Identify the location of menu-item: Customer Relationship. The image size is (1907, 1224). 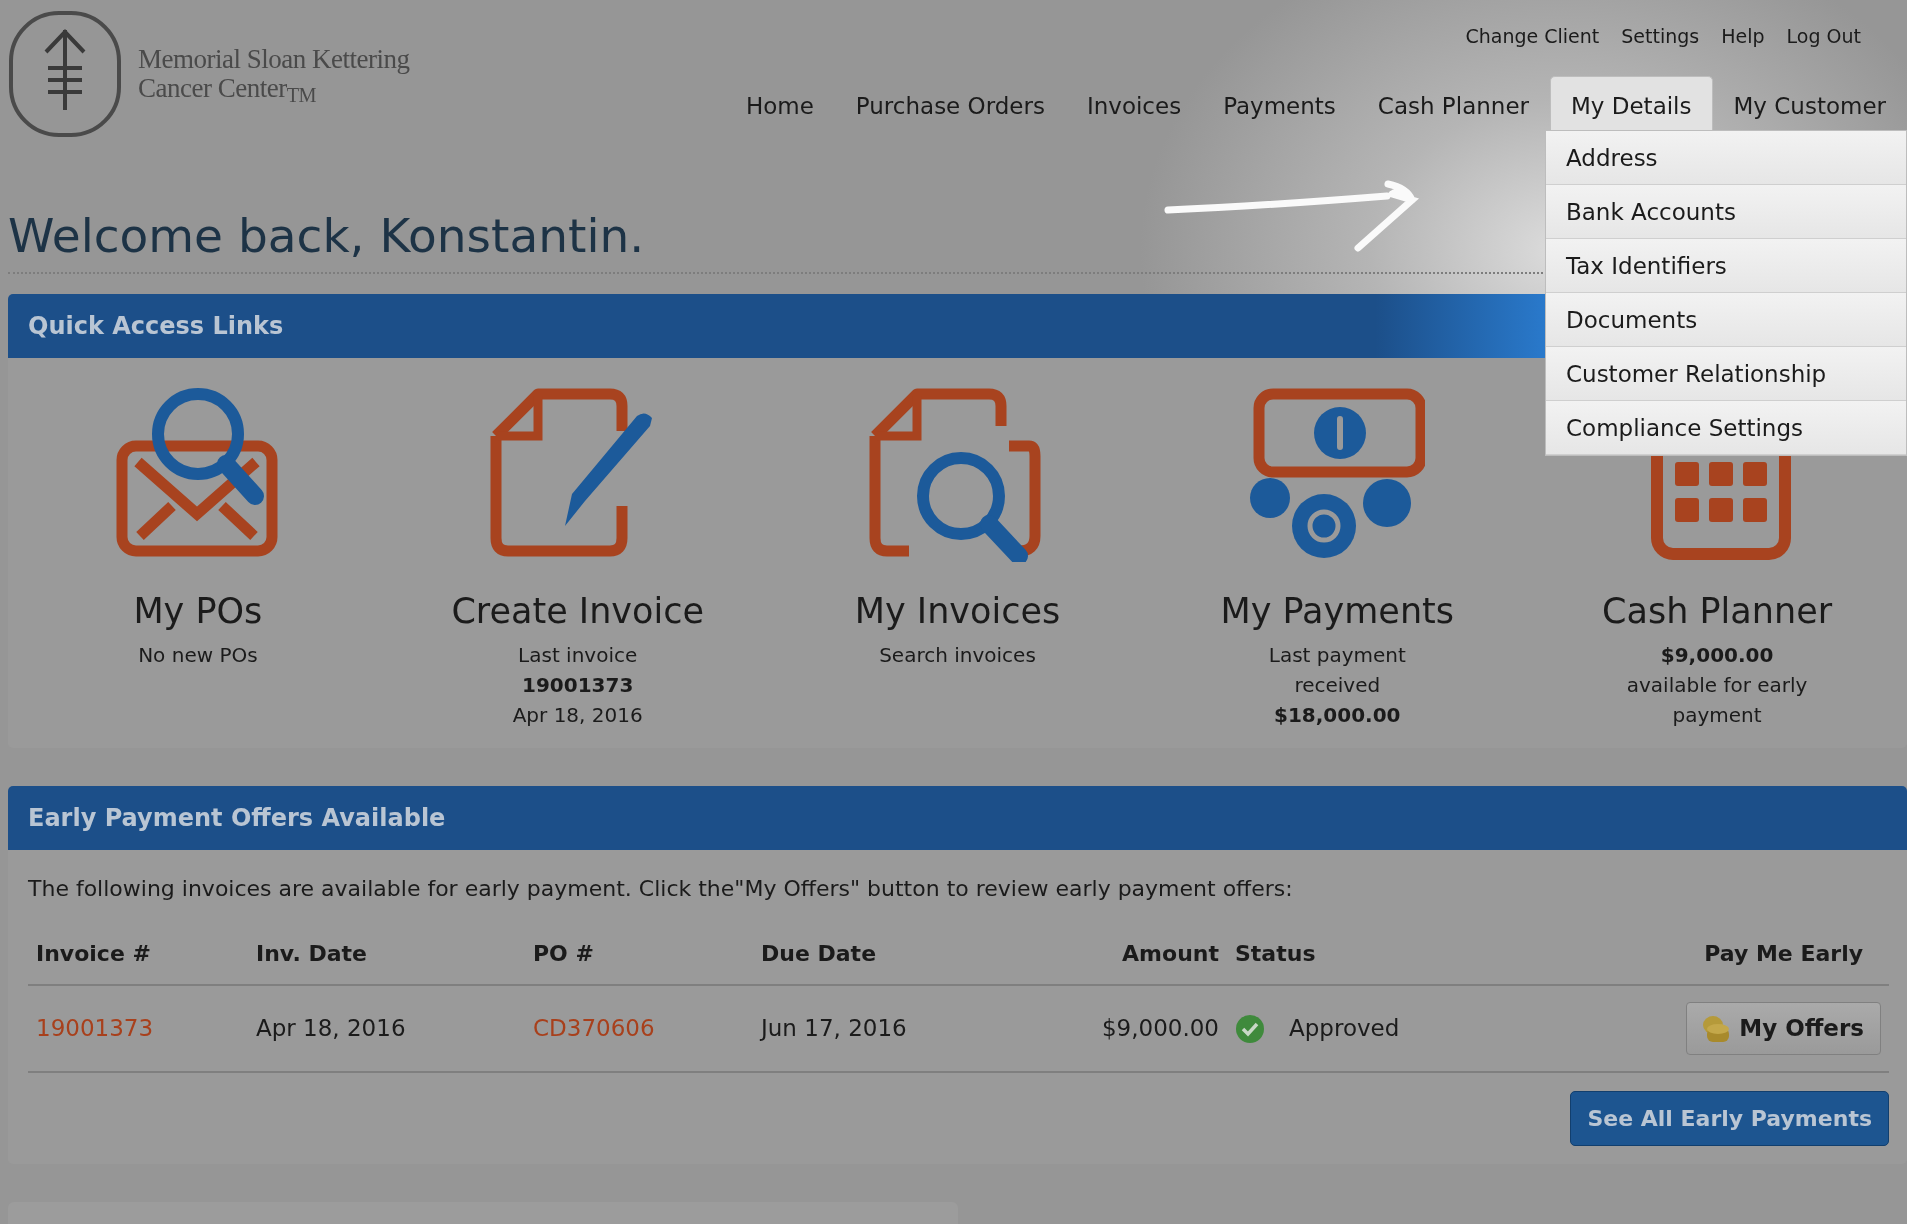
(1726, 374).